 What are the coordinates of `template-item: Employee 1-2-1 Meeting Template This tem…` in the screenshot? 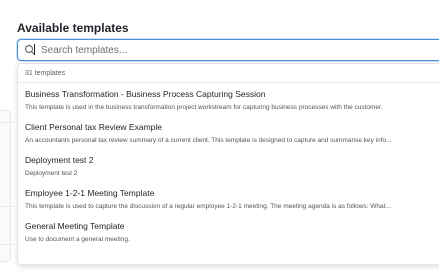 It's located at (228, 204).